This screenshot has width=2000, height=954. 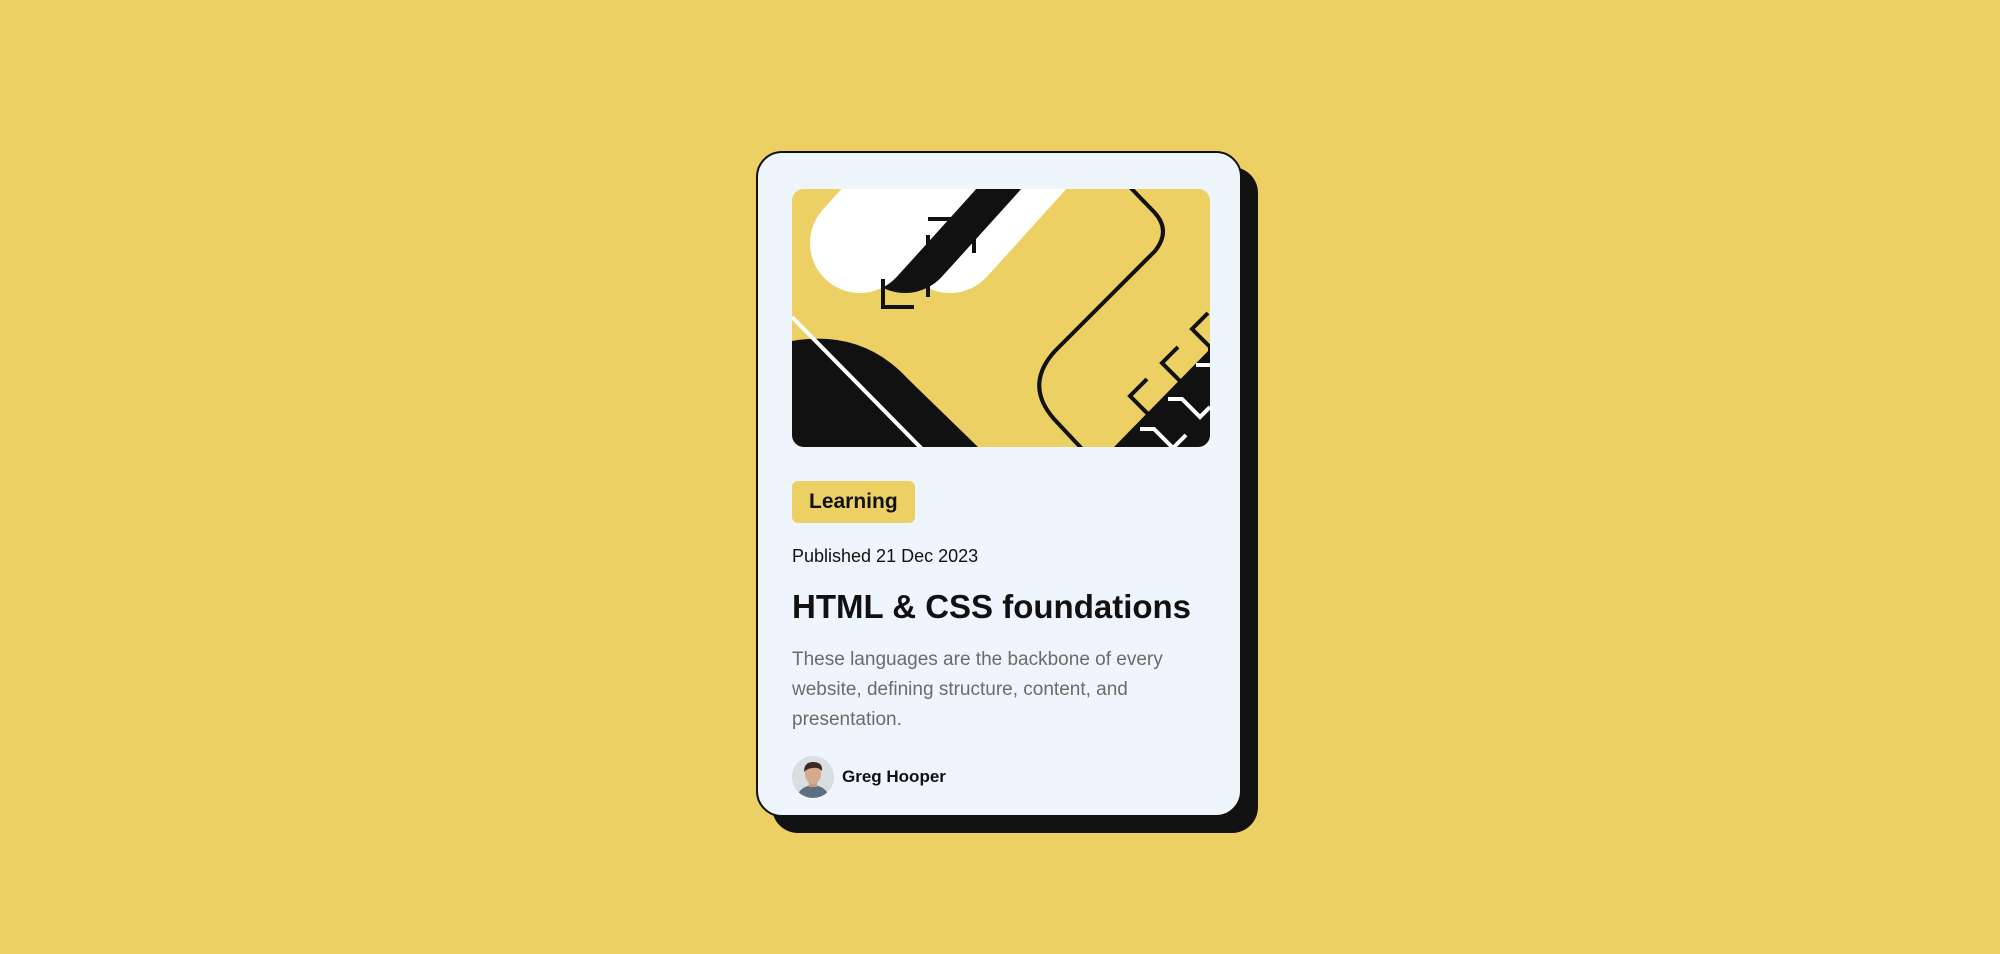 What do you see at coordinates (853, 502) in the screenshot?
I see `category-tag: Learning` at bounding box center [853, 502].